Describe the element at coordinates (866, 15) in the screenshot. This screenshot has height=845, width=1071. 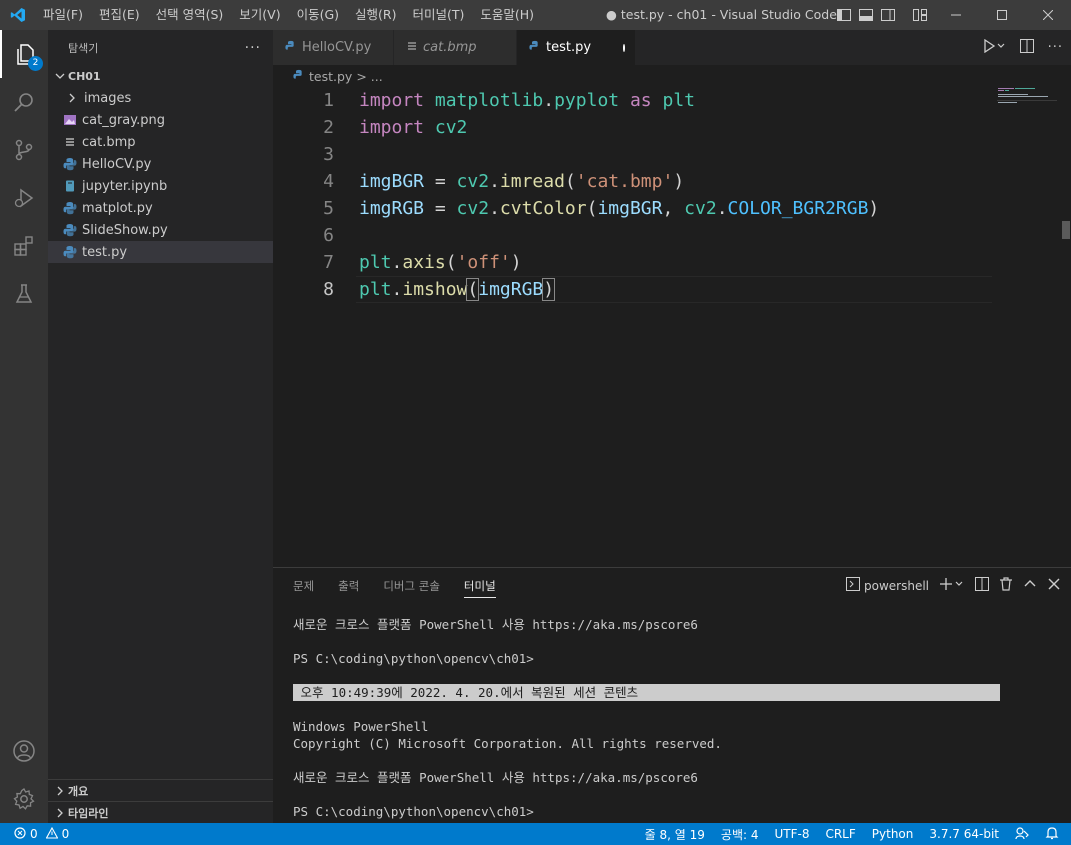
I see `toggle-panel-icon` at that location.